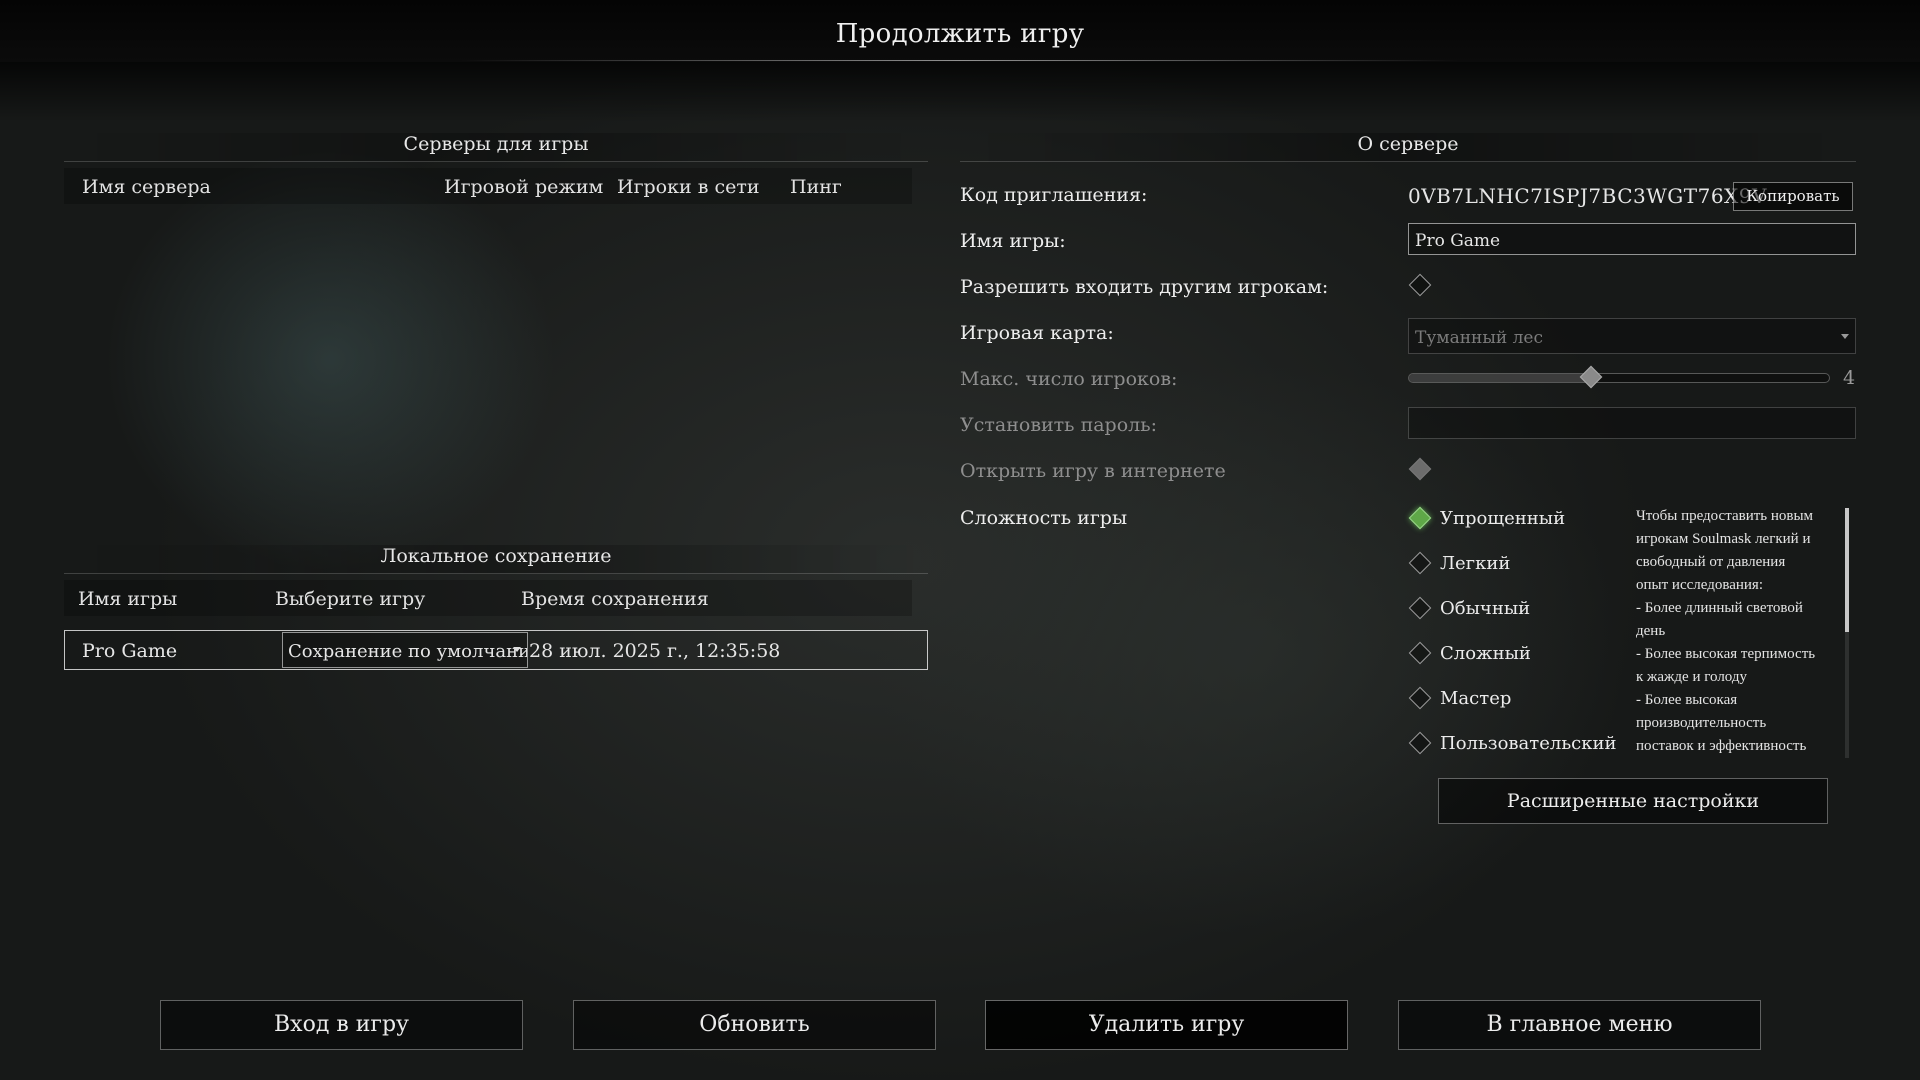 This screenshot has height=1080, width=1920. What do you see at coordinates (1711, 562) in the screenshot?
I see `description-line: свободный от давления` at bounding box center [1711, 562].